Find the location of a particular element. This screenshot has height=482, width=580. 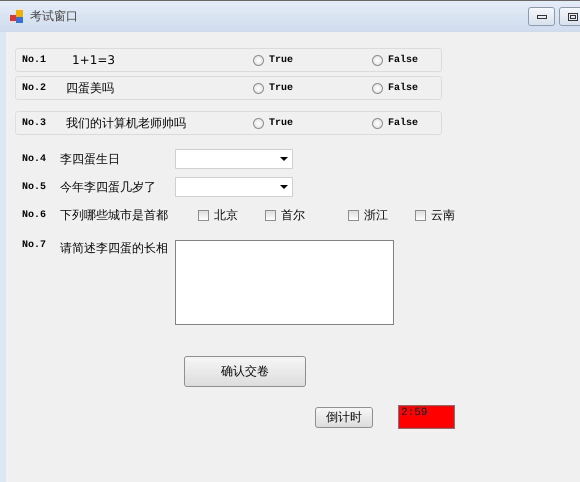

question-number: No.6 is located at coordinates (34, 215).